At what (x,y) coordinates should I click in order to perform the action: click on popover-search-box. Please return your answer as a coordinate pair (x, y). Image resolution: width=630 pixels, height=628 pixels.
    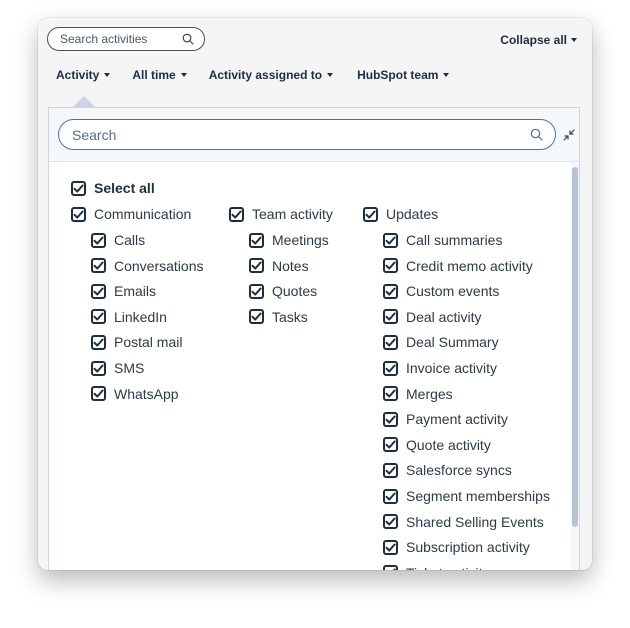
    Looking at the image, I should click on (307, 134).